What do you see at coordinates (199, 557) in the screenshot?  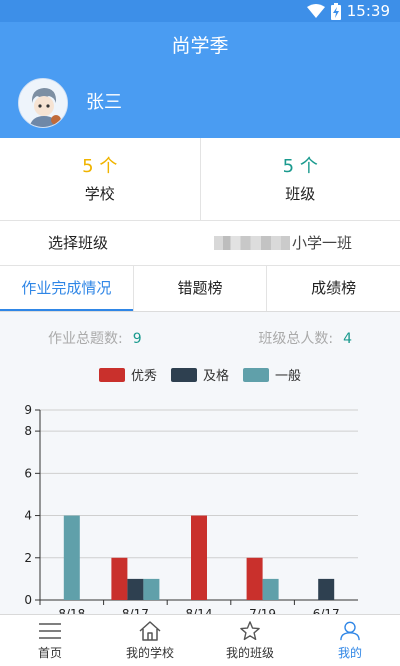 I see `bar-优秀-8/14` at bounding box center [199, 557].